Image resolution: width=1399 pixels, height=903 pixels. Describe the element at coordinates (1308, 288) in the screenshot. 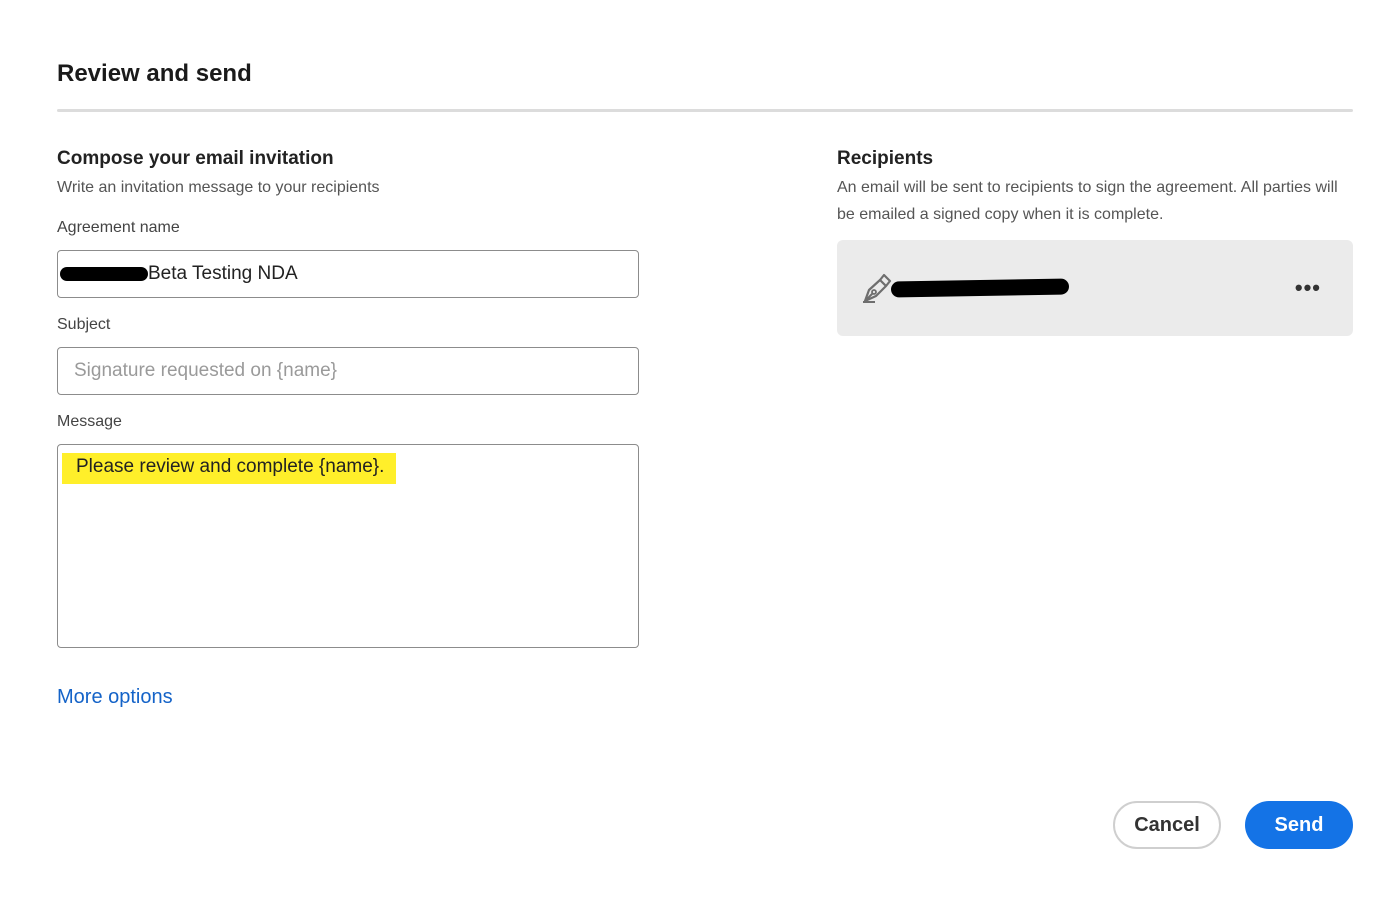

I see `more-actions-icon: •••` at that location.